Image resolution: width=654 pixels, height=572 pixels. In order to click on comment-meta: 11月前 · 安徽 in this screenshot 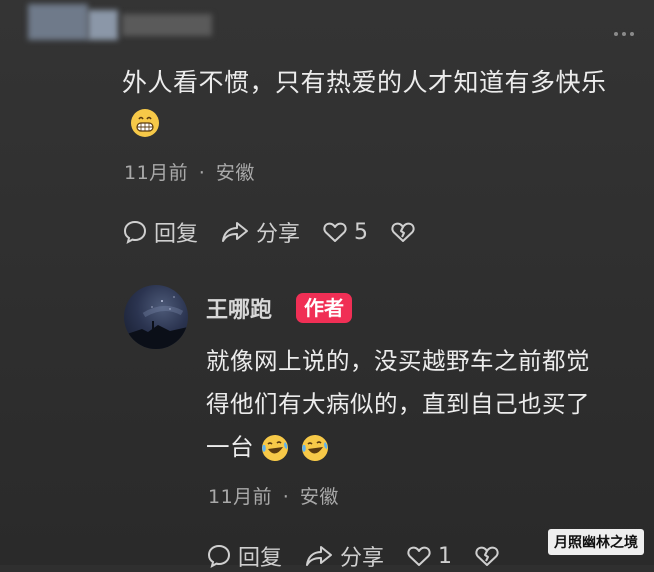, I will do `click(189, 171)`.